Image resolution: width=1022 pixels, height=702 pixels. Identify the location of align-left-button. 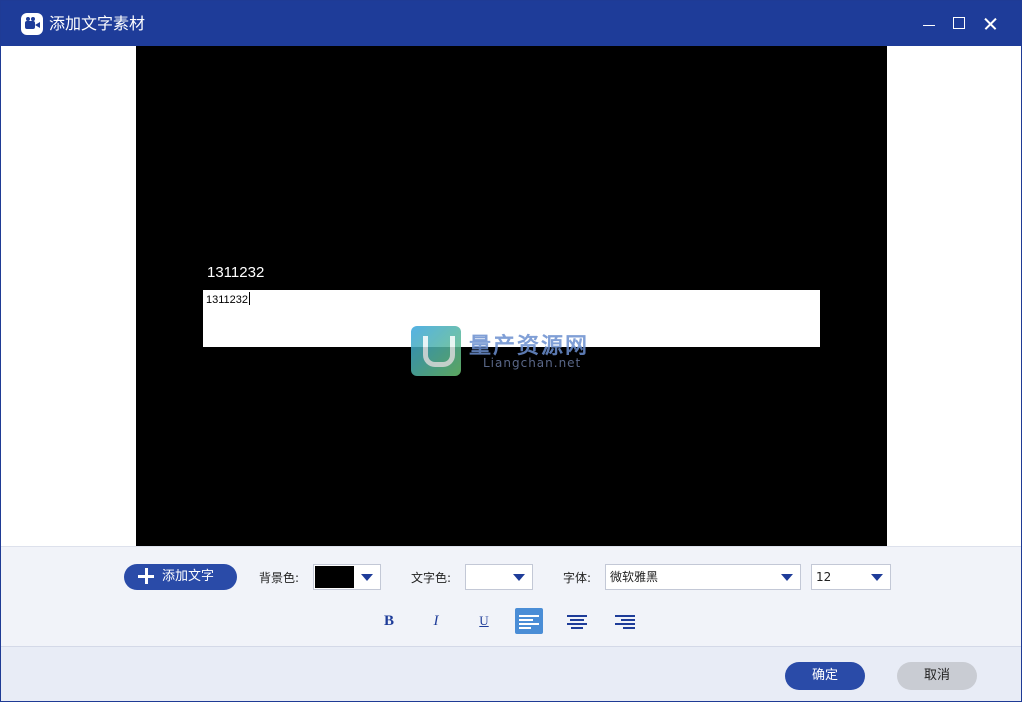
(529, 621).